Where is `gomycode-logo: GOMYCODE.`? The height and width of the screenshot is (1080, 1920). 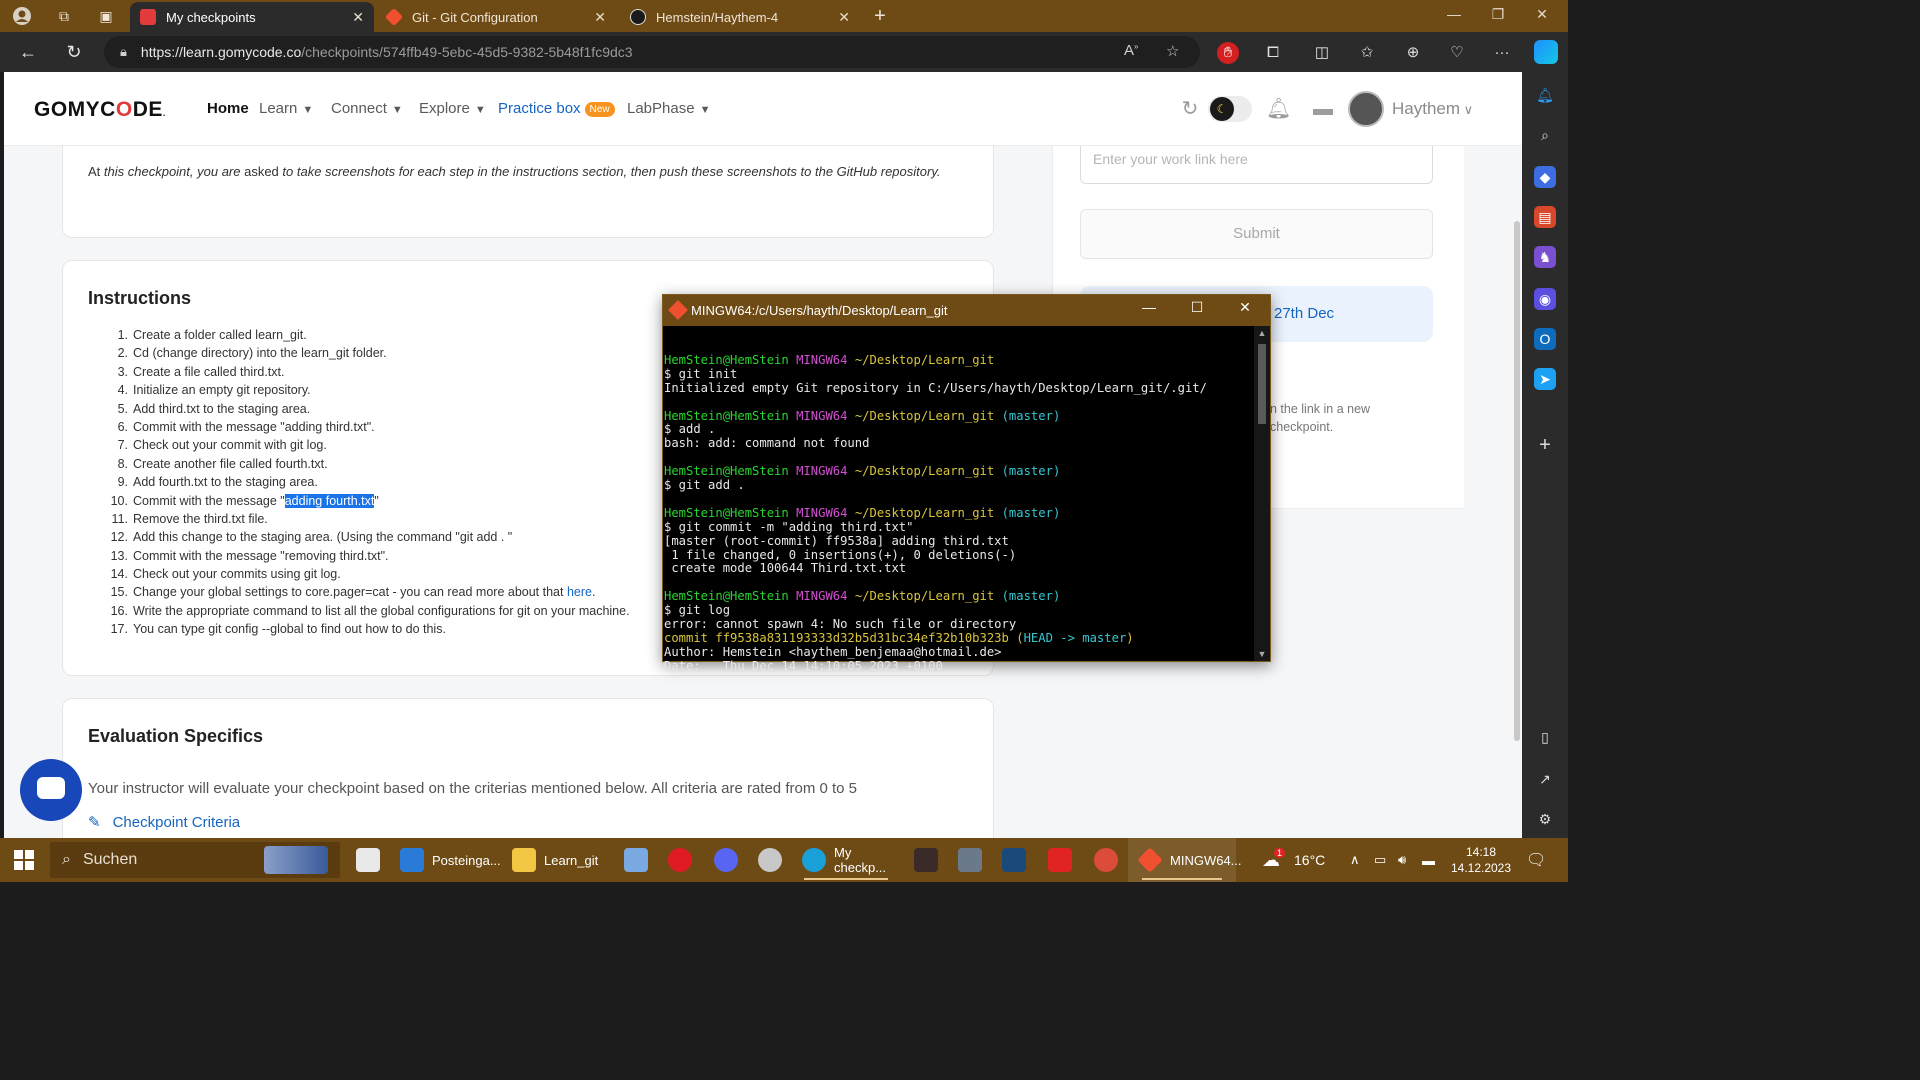
gomycode-logo: GOMYCODE. is located at coordinates (100, 110).